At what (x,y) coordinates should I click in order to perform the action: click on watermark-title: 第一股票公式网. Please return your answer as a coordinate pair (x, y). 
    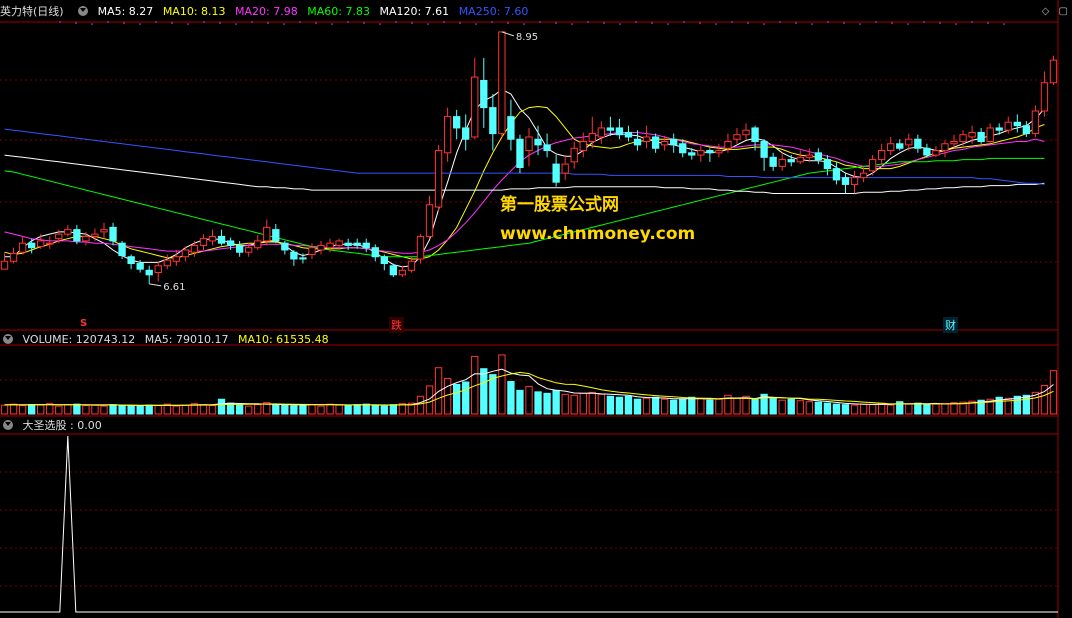
    Looking at the image, I should click on (559, 205).